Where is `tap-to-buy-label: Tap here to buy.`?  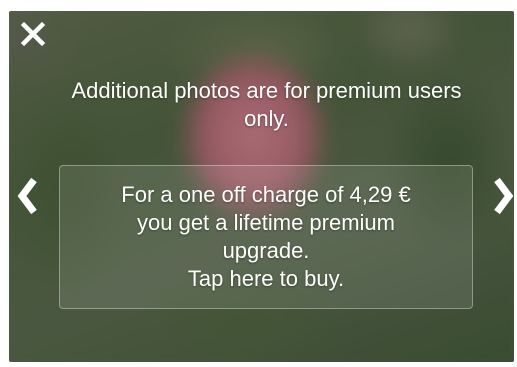 tap-to-buy-label: Tap here to buy. is located at coordinates (266, 278).